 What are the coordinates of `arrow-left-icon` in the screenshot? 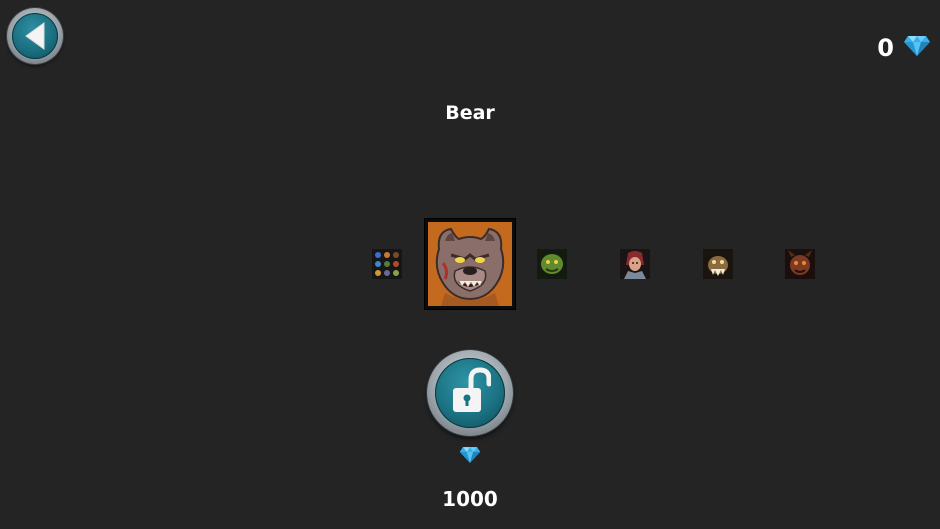 It's located at (35, 36).